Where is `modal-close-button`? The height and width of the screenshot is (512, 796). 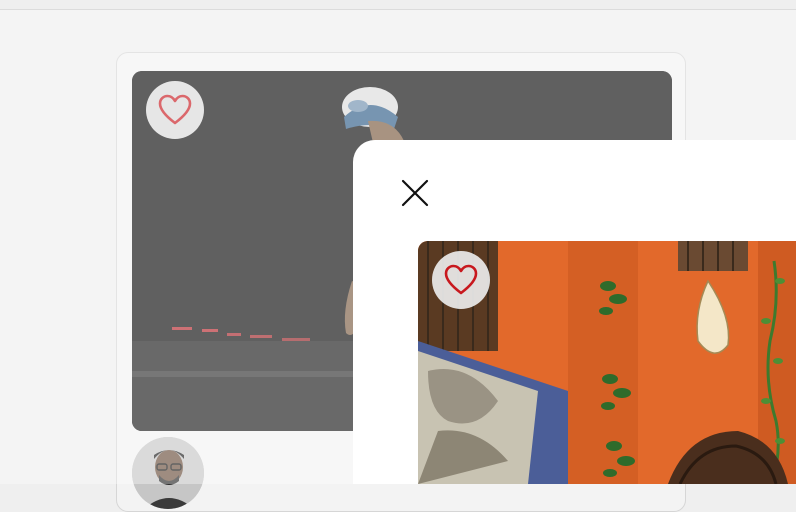 modal-close-button is located at coordinates (415, 193).